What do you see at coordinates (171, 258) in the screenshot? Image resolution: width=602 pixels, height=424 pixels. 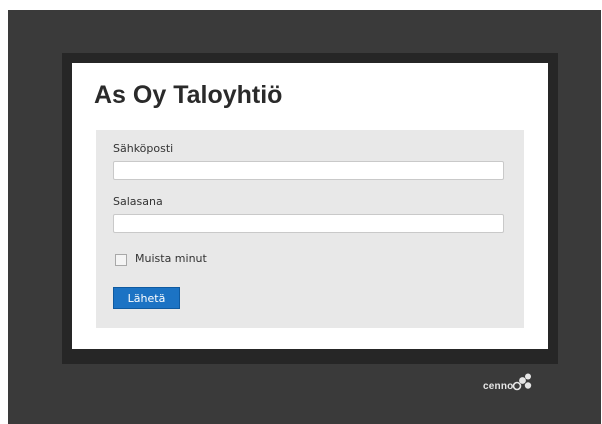 I see `remember-me-label: Muista minut` at bounding box center [171, 258].